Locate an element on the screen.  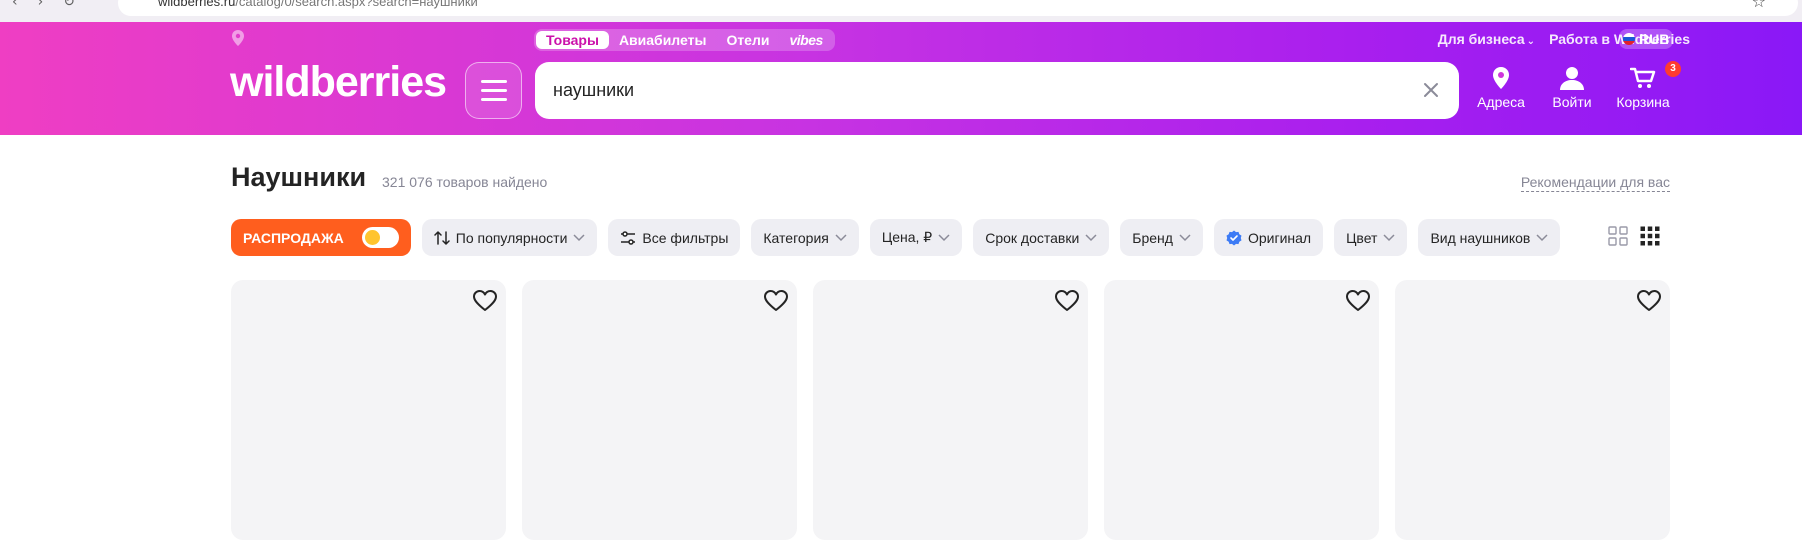
russia-flag-icon is located at coordinates (1629, 39).